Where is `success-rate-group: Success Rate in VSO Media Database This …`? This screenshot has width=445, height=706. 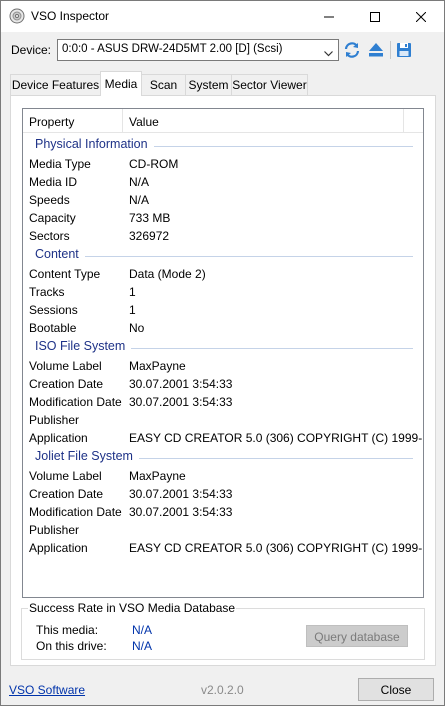
success-rate-group: Success Rate in VSO Media Database This … is located at coordinates (223, 630).